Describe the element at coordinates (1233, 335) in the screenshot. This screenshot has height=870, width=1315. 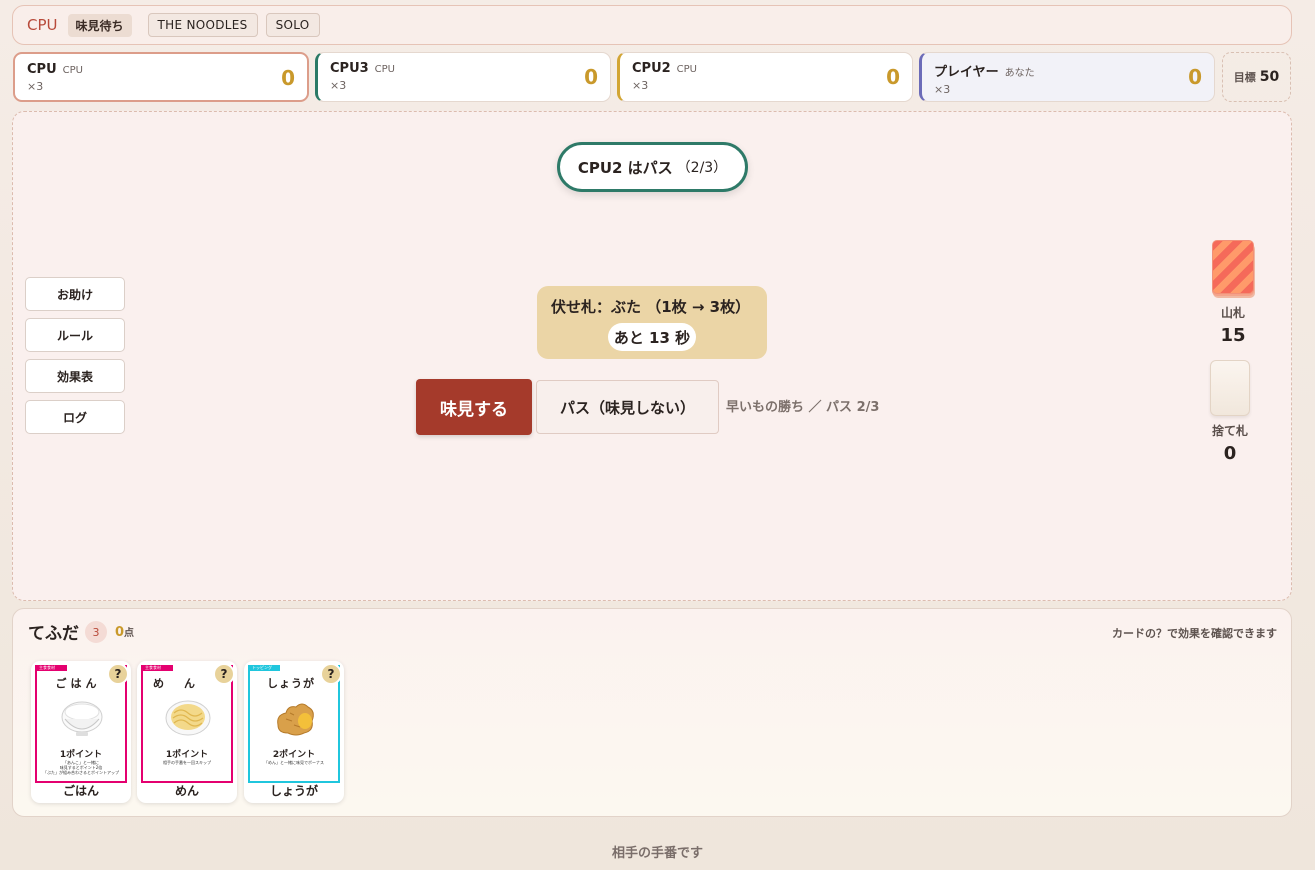
I see `draw-pile-count: 15` at that location.